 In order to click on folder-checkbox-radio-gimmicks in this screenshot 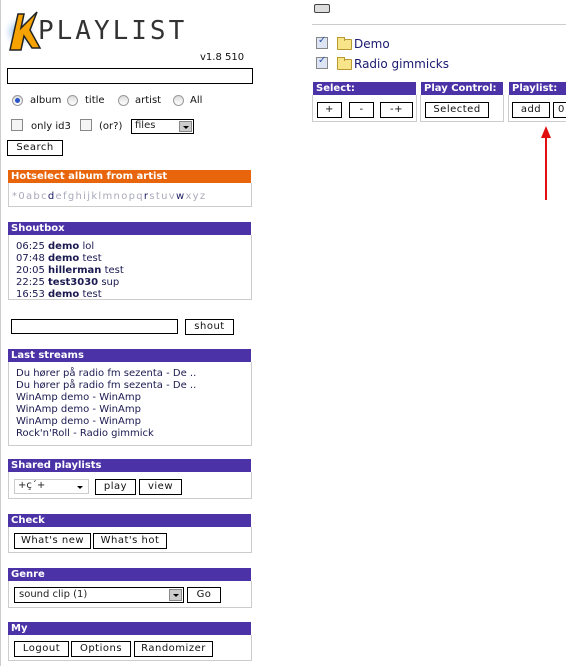, I will do `click(322, 62)`.